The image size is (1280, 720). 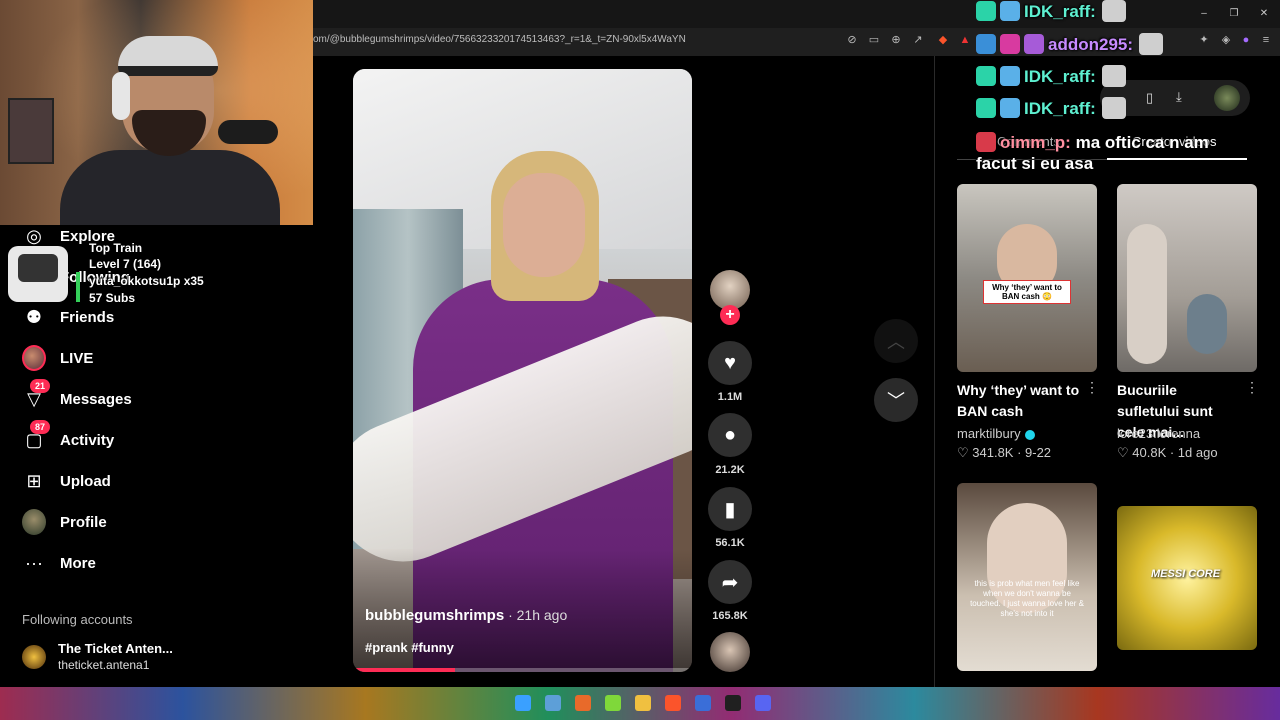 I want to click on screen-icon: ▭, so click(x=874, y=40).